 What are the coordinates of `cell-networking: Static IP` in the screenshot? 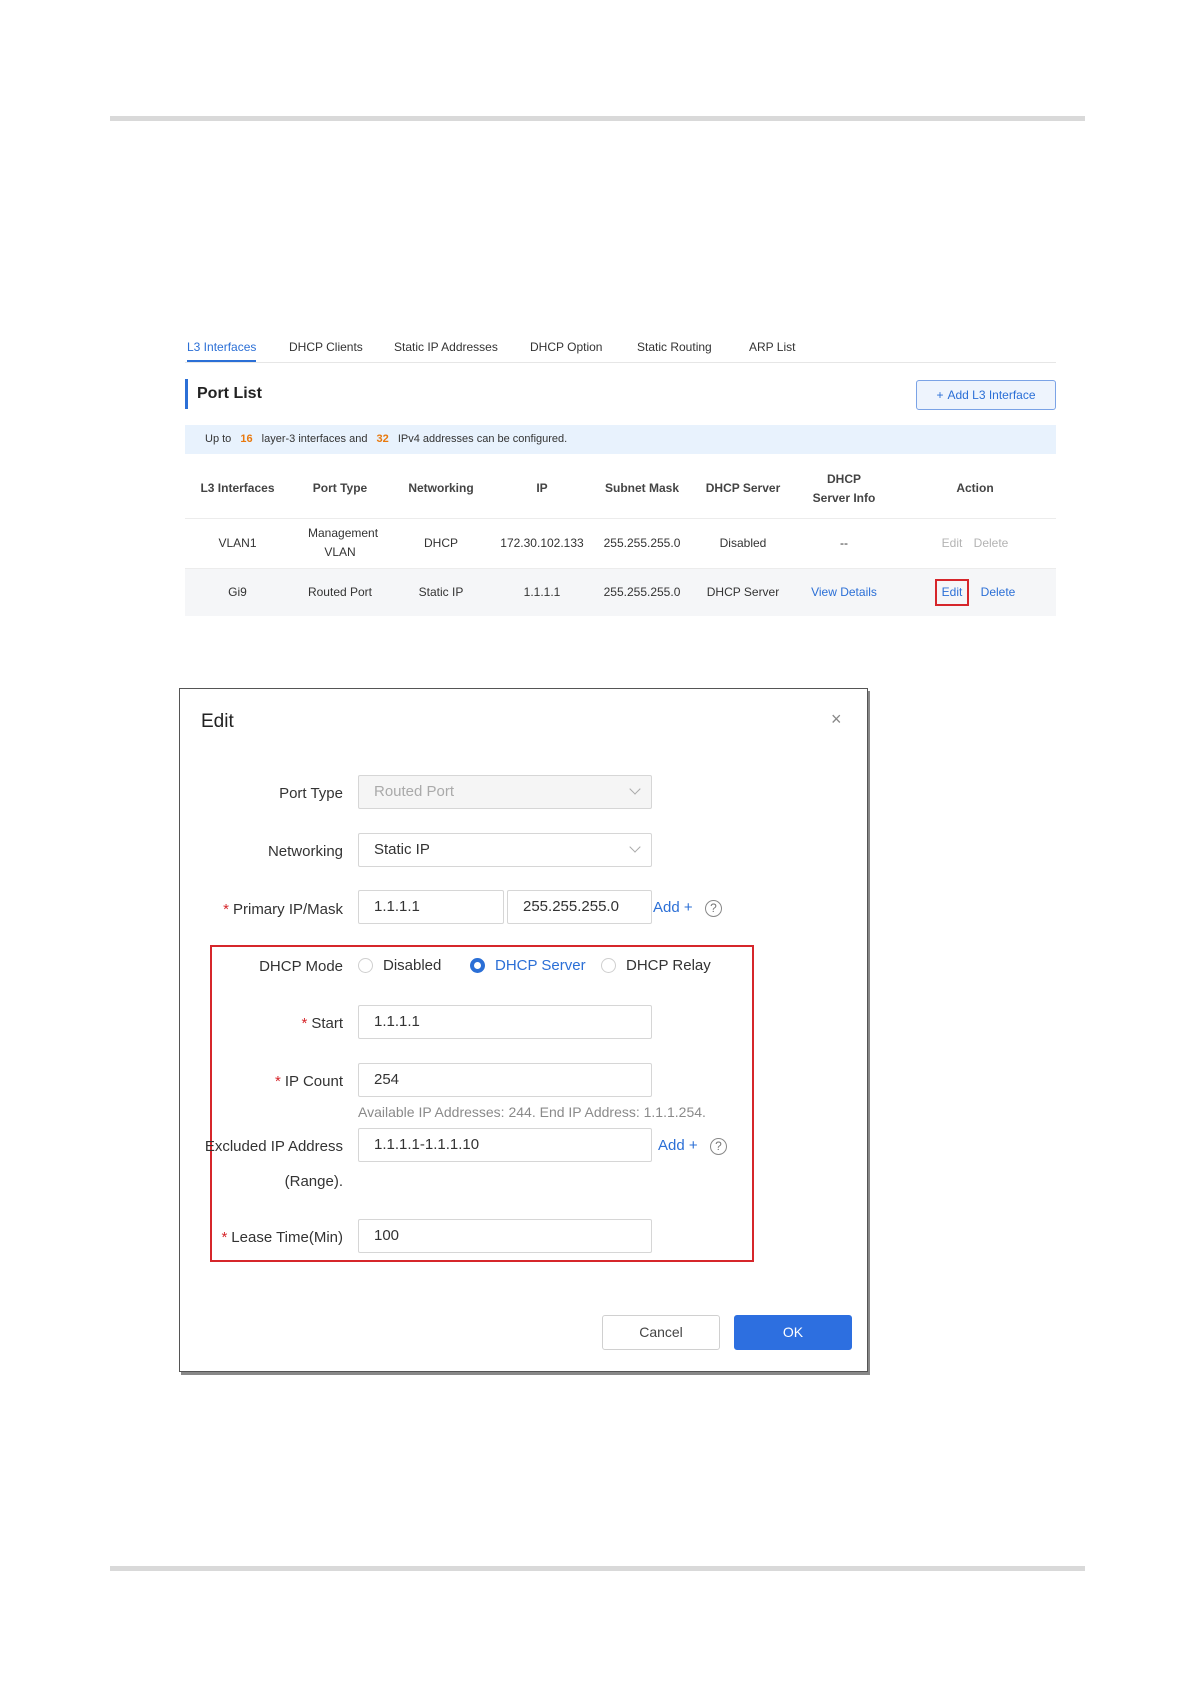 It's located at (441, 591).